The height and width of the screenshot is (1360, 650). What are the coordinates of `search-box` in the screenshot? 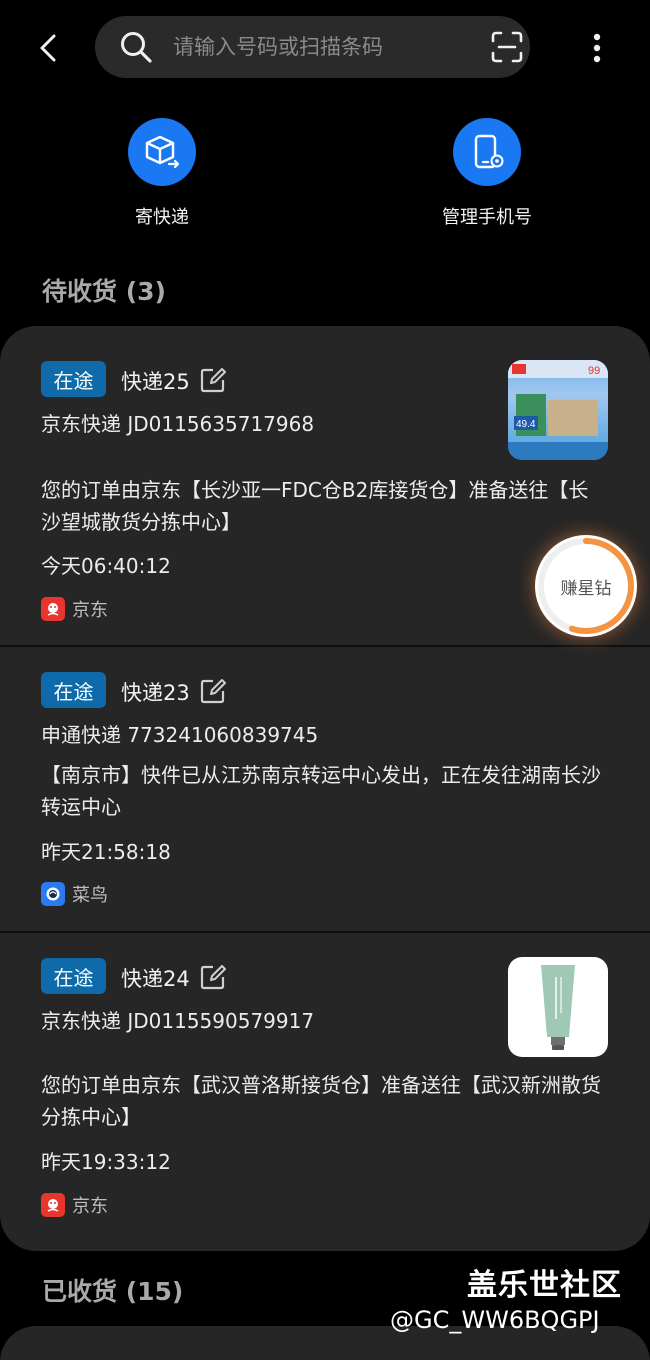 It's located at (312, 47).